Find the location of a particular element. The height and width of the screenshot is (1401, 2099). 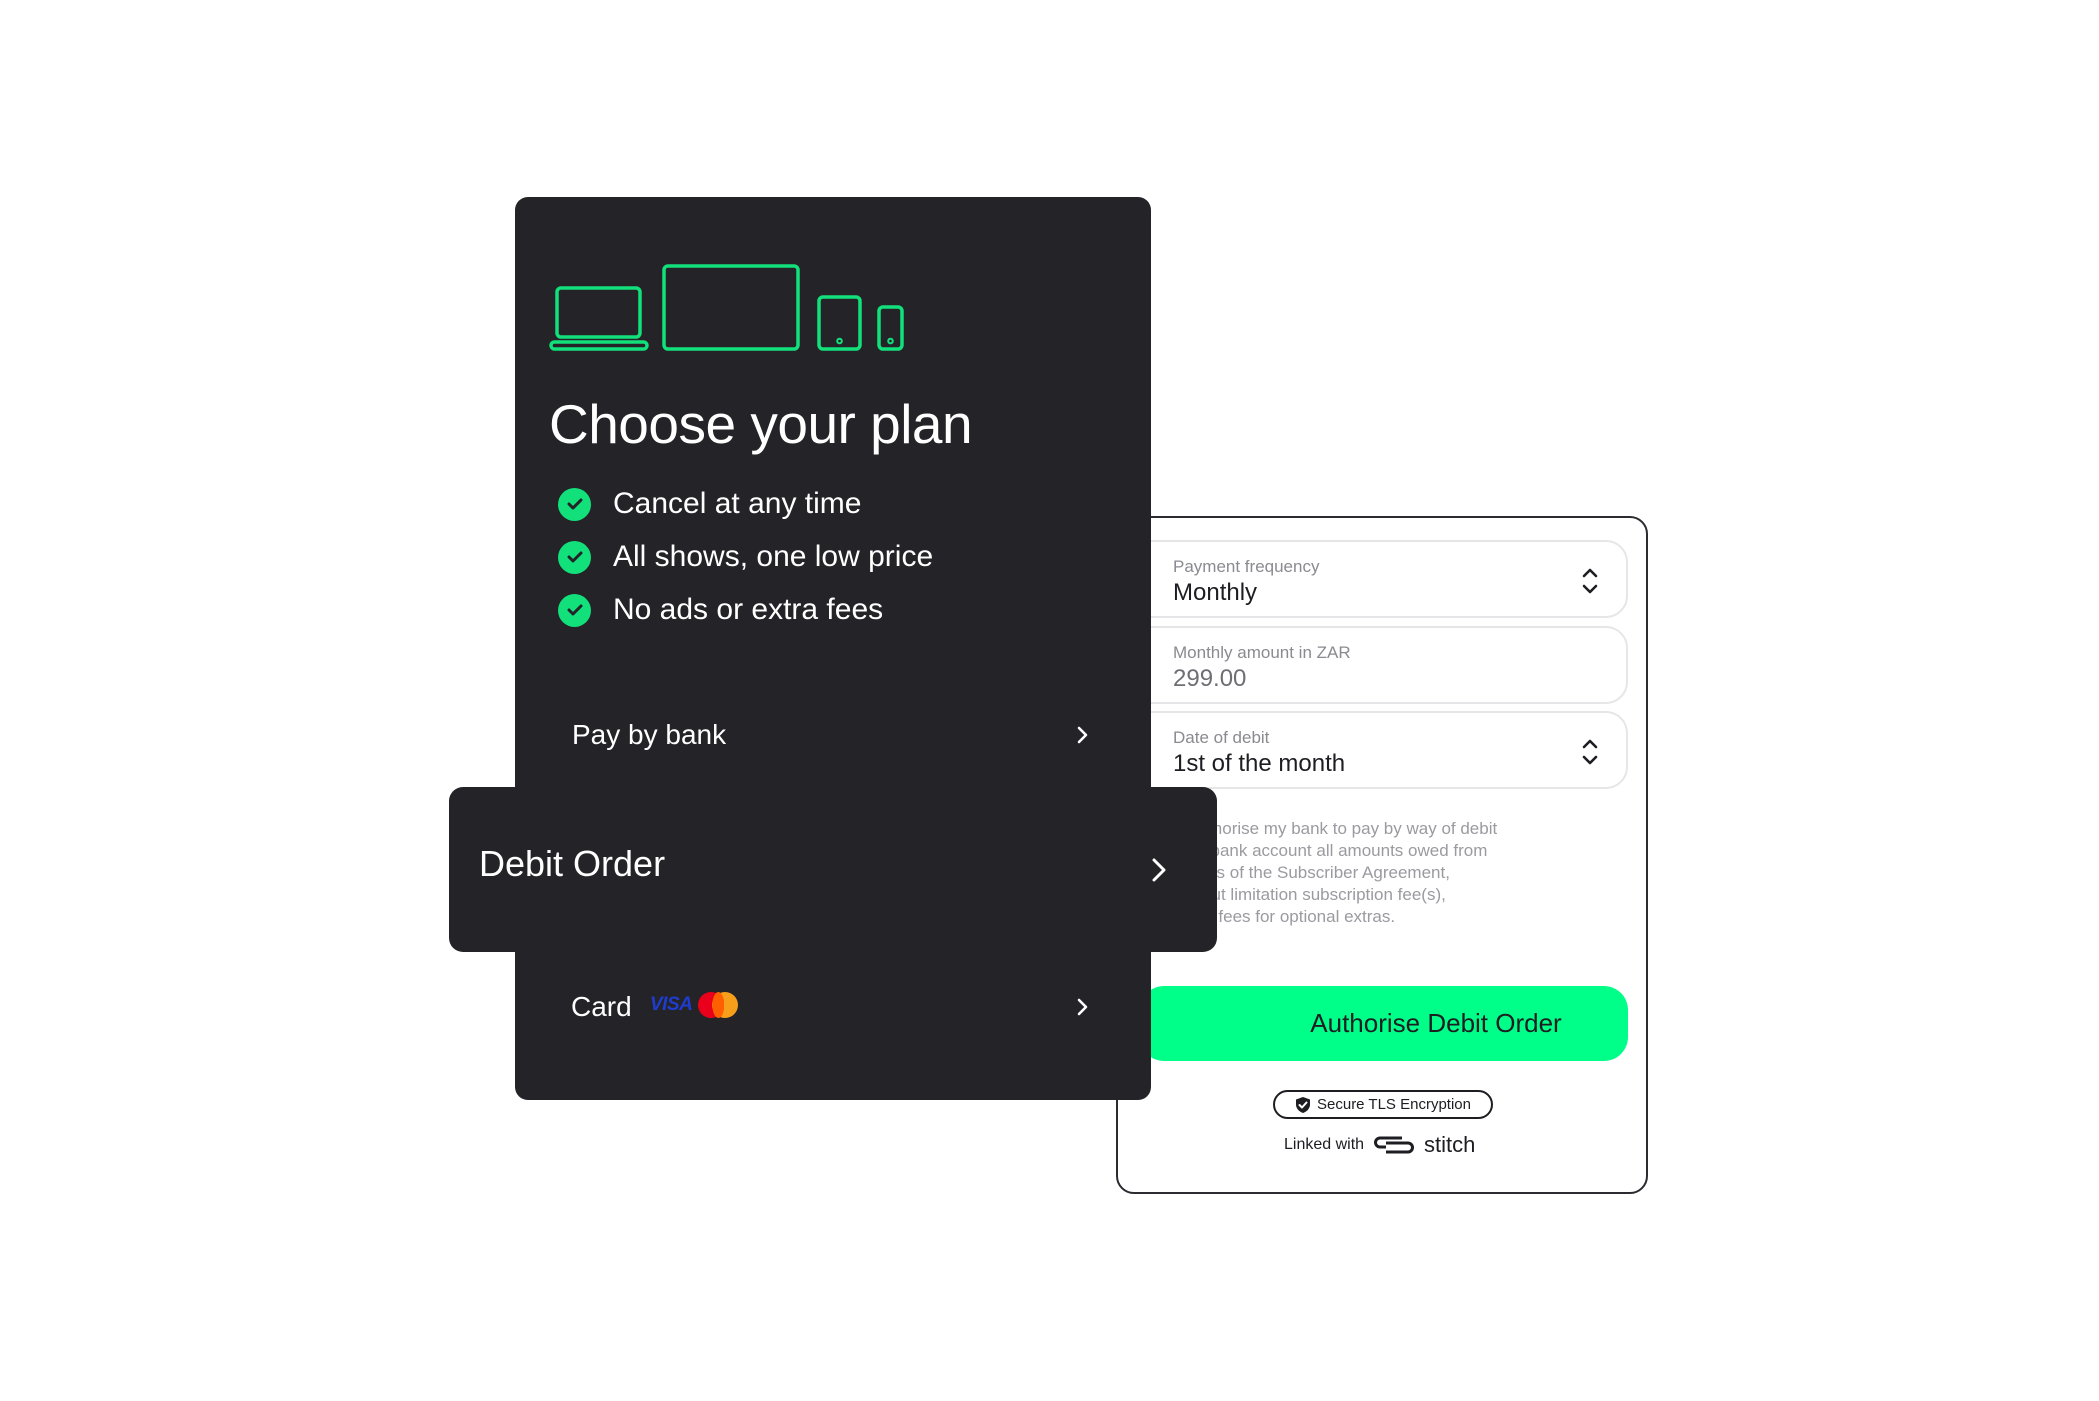

device-icons is located at coordinates (726, 307).